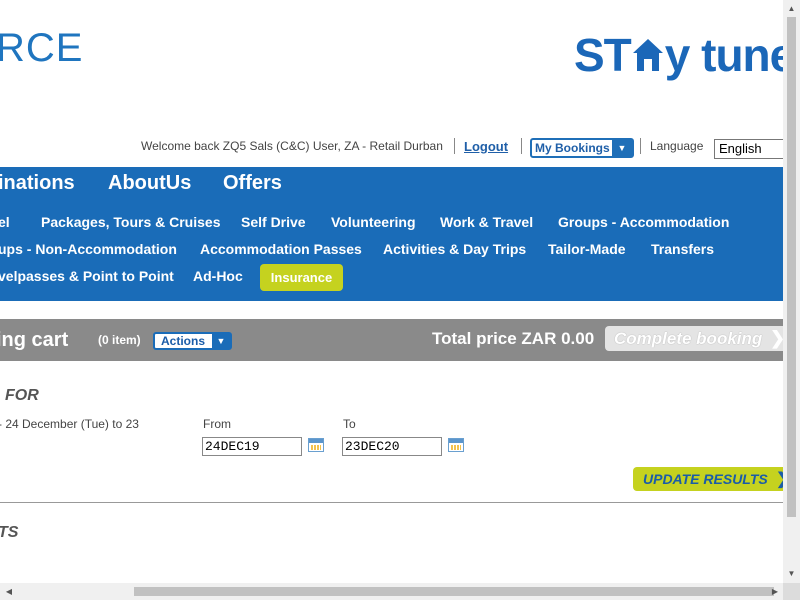  What do you see at coordinates (791, 267) in the screenshot?
I see `vertical-scroll-thumb` at bounding box center [791, 267].